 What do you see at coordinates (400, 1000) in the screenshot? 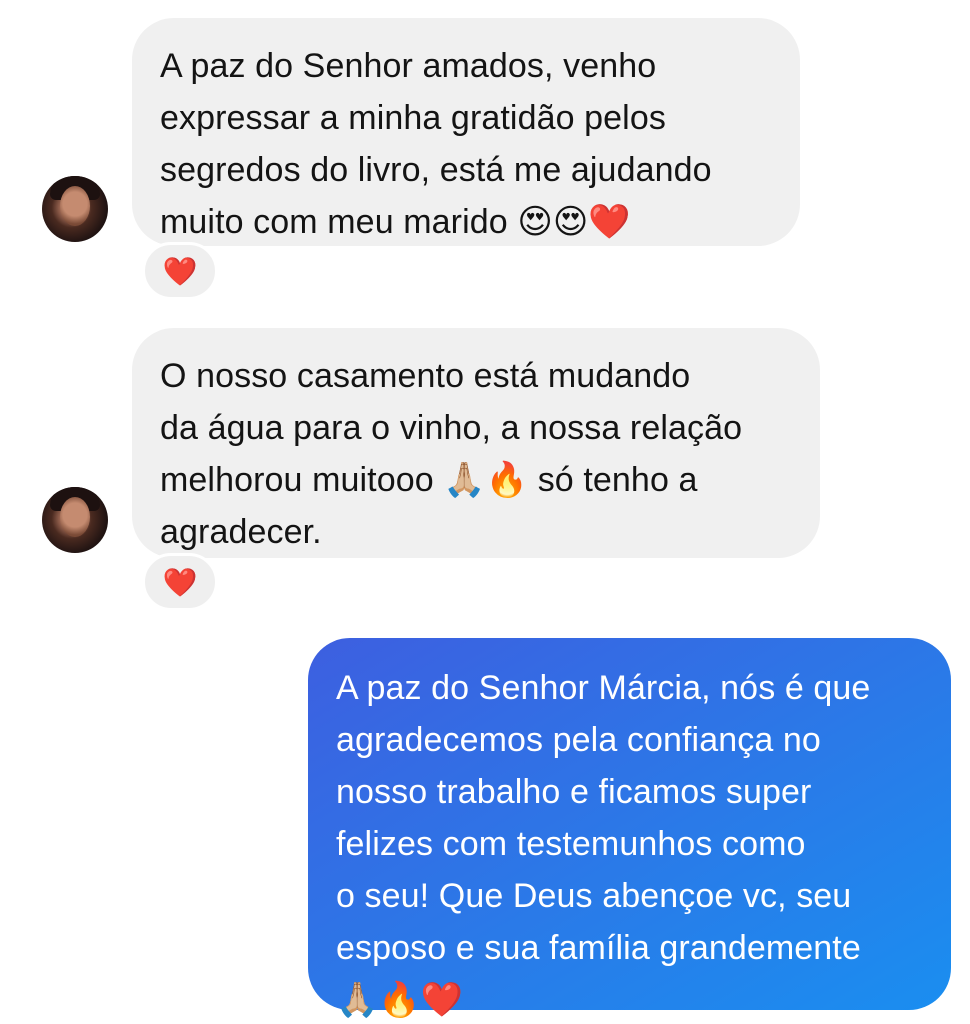
I see `message-text-line: 🙏🏼🔥❤️` at bounding box center [400, 1000].